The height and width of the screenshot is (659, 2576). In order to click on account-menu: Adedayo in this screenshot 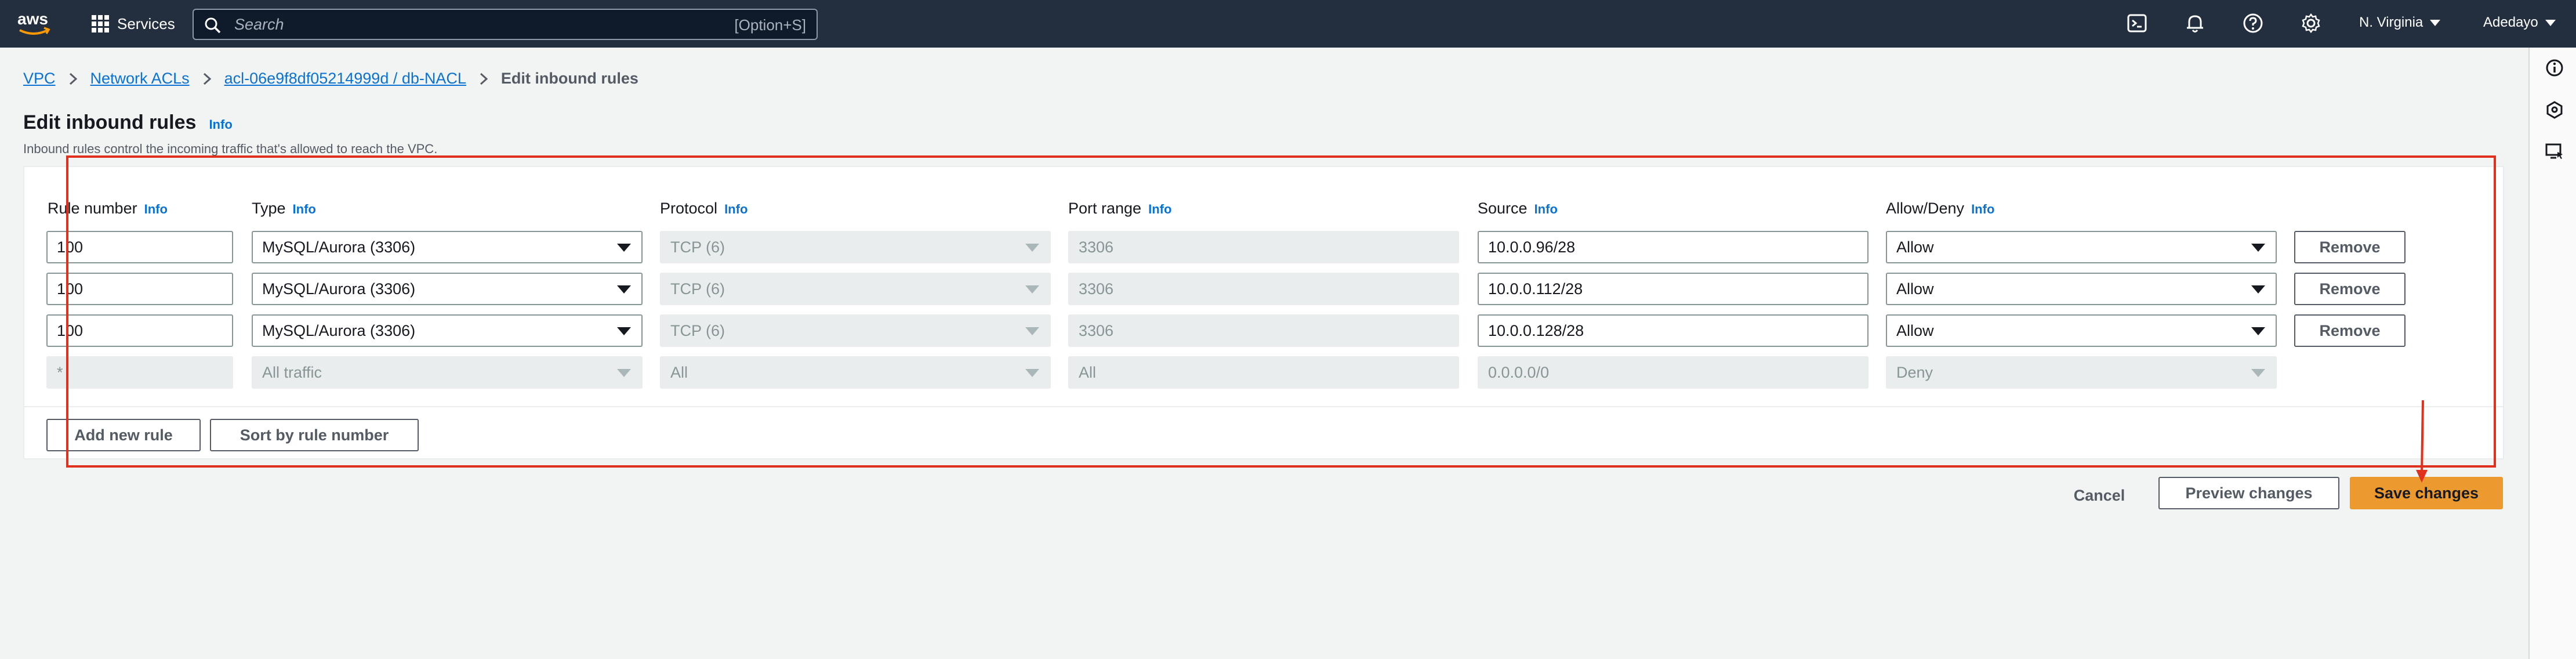, I will do `click(2519, 23)`.